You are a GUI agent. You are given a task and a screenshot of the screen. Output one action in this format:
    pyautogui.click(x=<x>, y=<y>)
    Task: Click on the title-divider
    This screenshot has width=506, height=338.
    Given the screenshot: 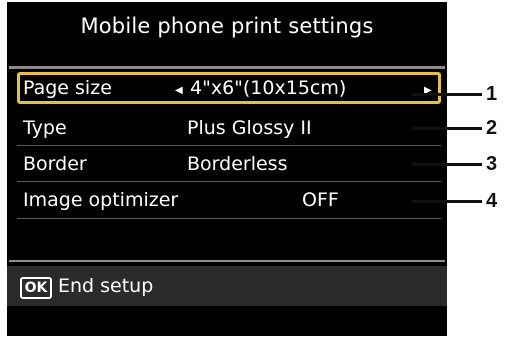 What is the action you would take?
    pyautogui.click(x=227, y=67)
    